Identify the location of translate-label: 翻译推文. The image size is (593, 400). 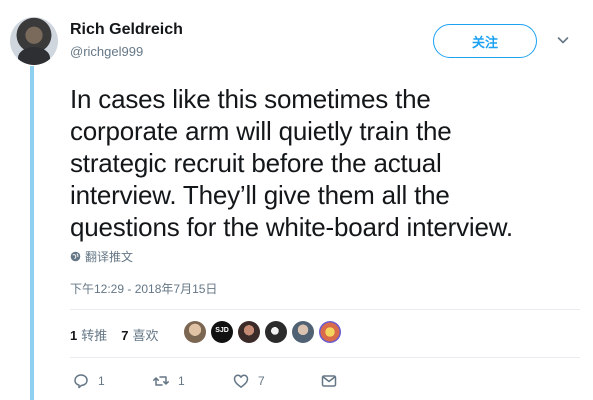
(109, 256).